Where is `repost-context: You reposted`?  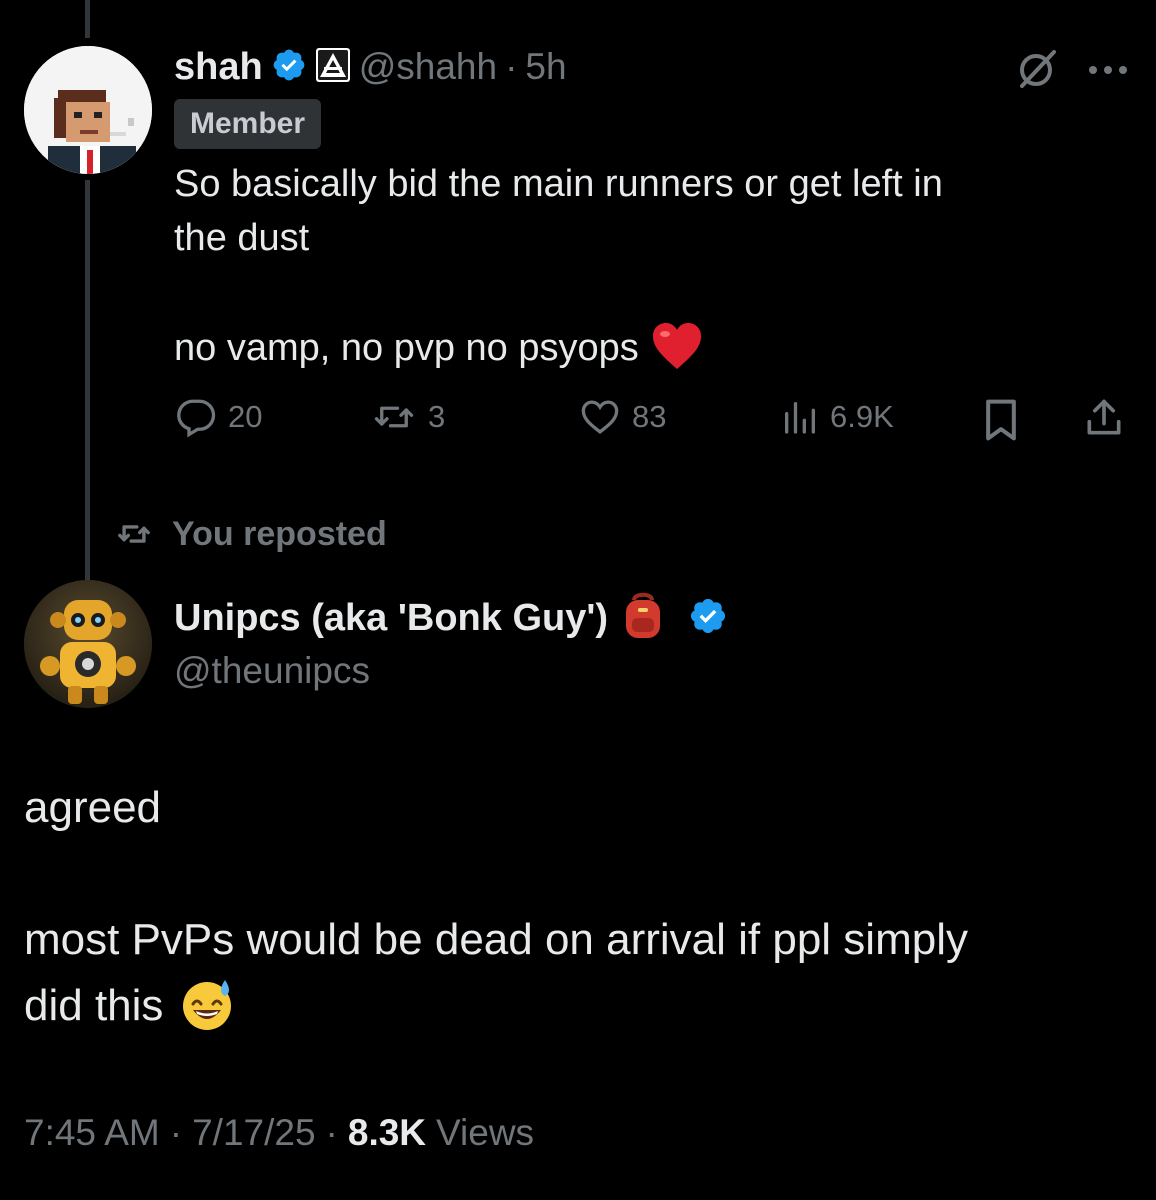
repost-context: You reposted is located at coordinates (250, 534).